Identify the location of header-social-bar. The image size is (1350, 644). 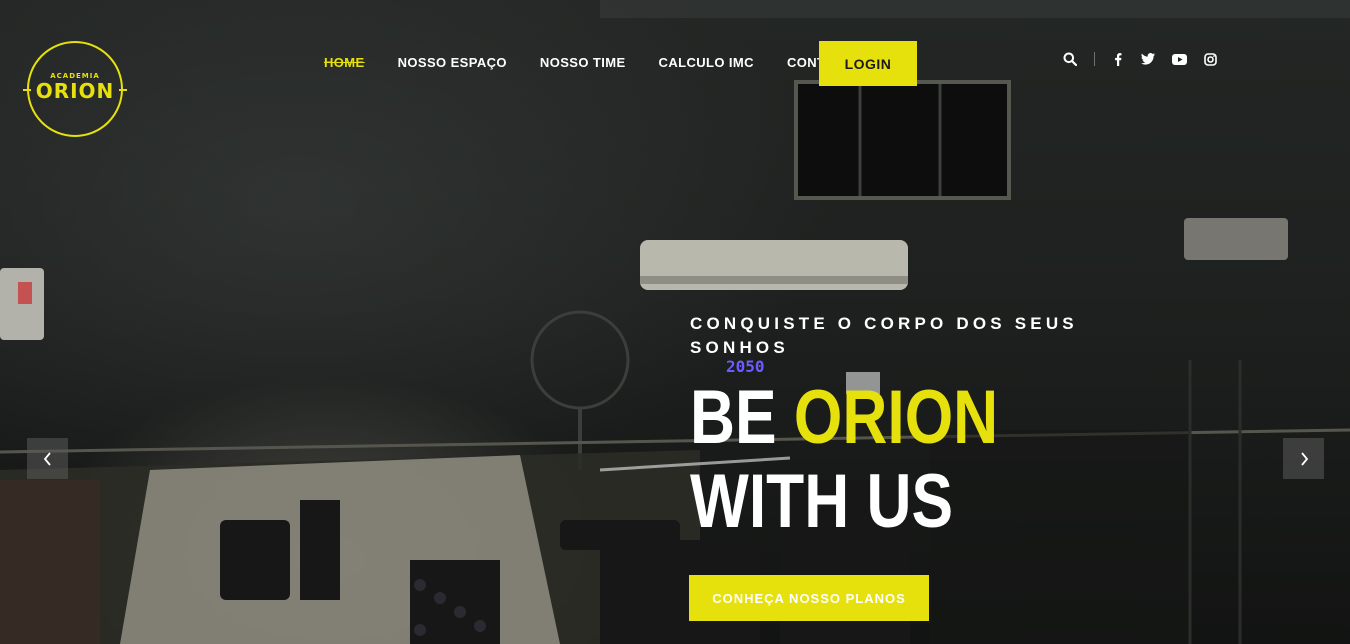
(1140, 59).